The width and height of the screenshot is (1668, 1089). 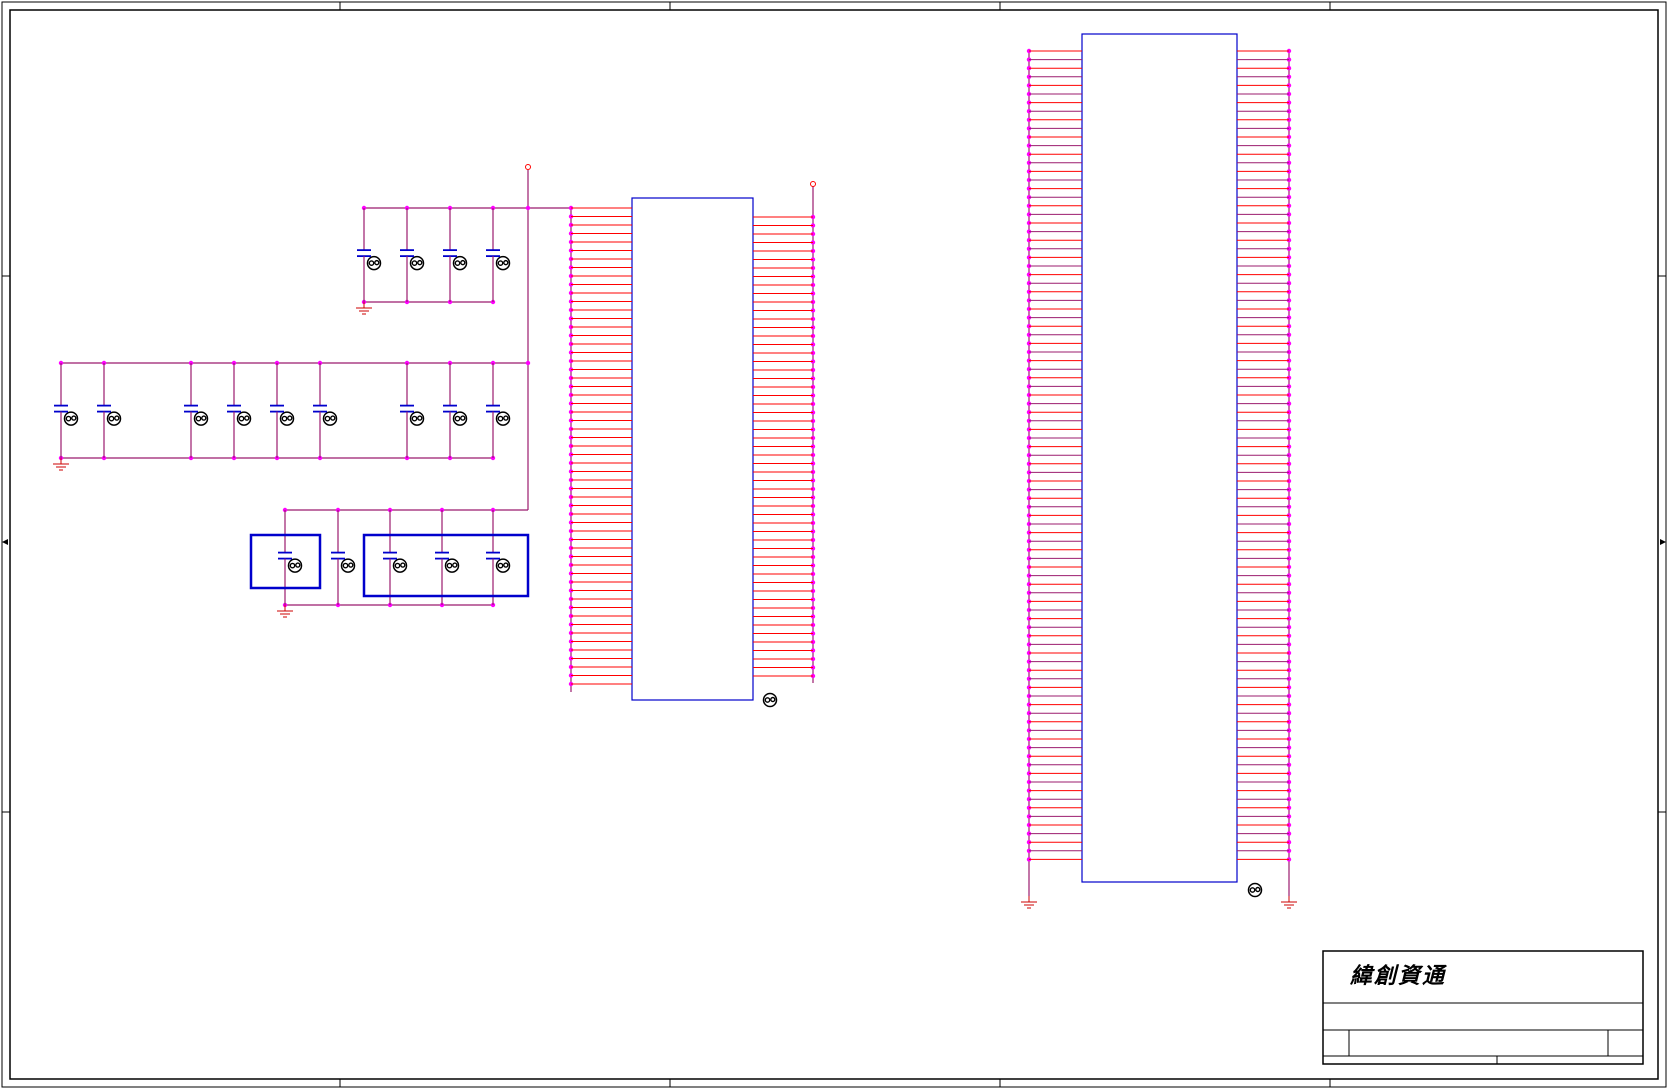 What do you see at coordinates (692, 449) in the screenshot?
I see `connector-1-body` at bounding box center [692, 449].